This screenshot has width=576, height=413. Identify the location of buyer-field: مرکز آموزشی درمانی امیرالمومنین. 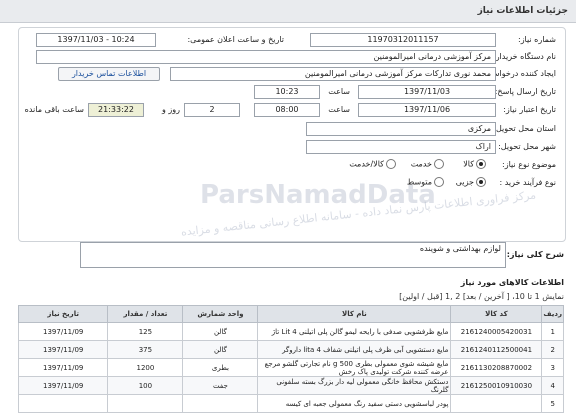
(266, 57).